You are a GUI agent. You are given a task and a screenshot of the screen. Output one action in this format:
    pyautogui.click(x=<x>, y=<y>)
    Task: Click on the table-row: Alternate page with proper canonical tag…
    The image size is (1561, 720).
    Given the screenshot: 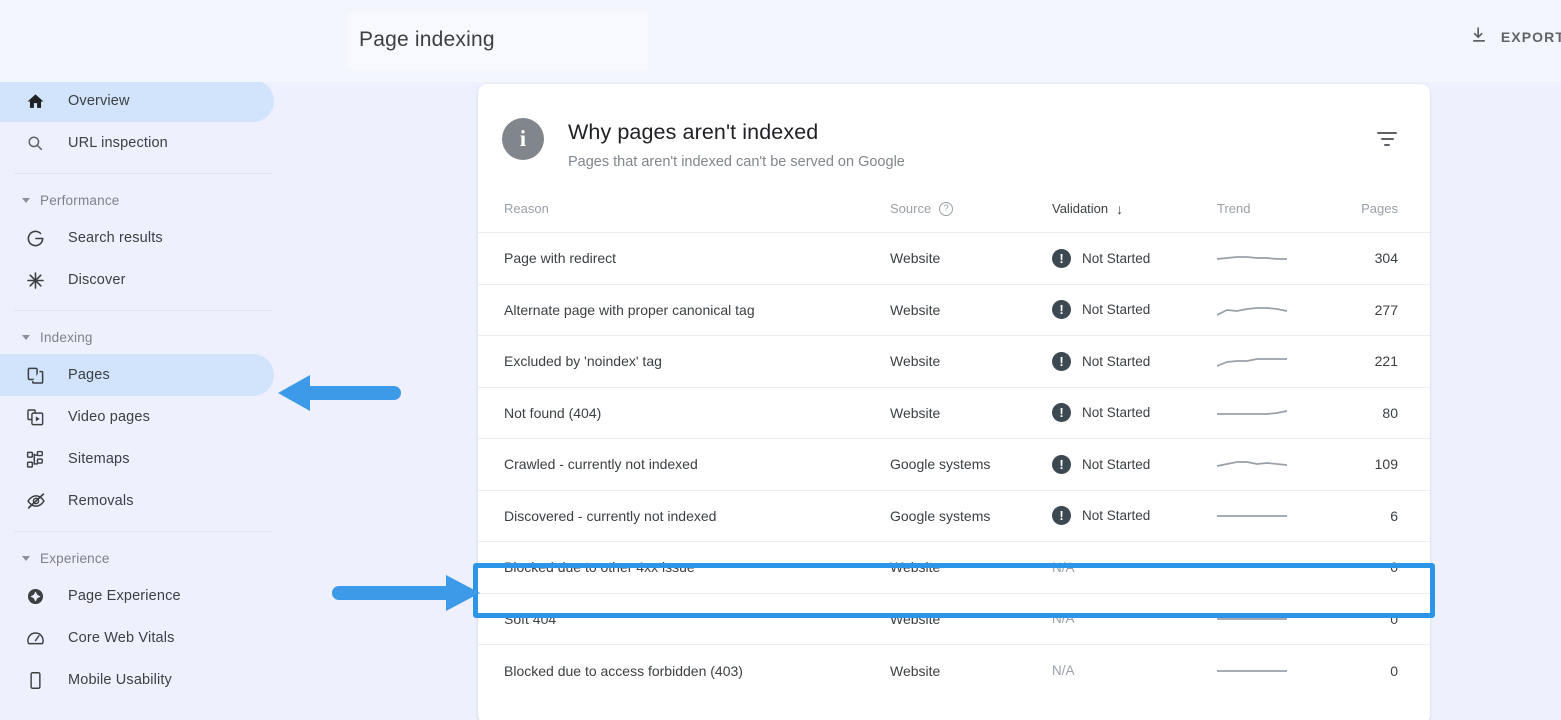 What is the action you would take?
    pyautogui.click(x=954, y=309)
    